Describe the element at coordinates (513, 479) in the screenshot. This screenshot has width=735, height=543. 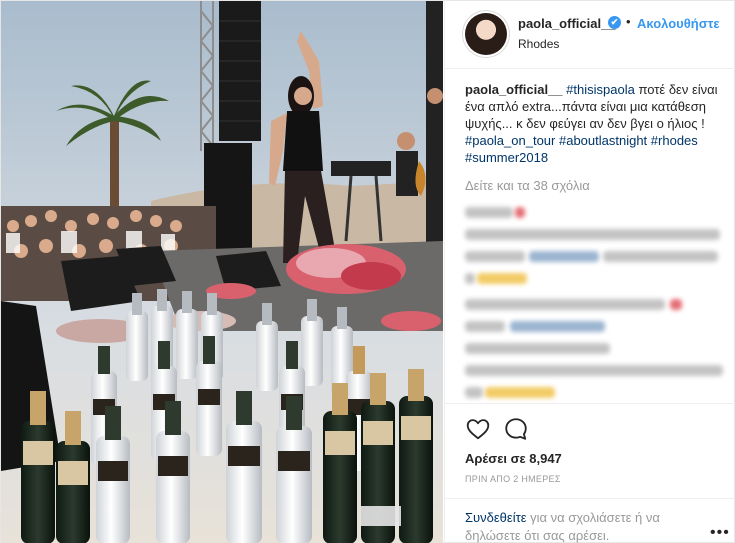
I see `post-timestamp: ΠΡΙΝ ΑΠΟ 2 ΗΜΕΡΕΣ` at that location.